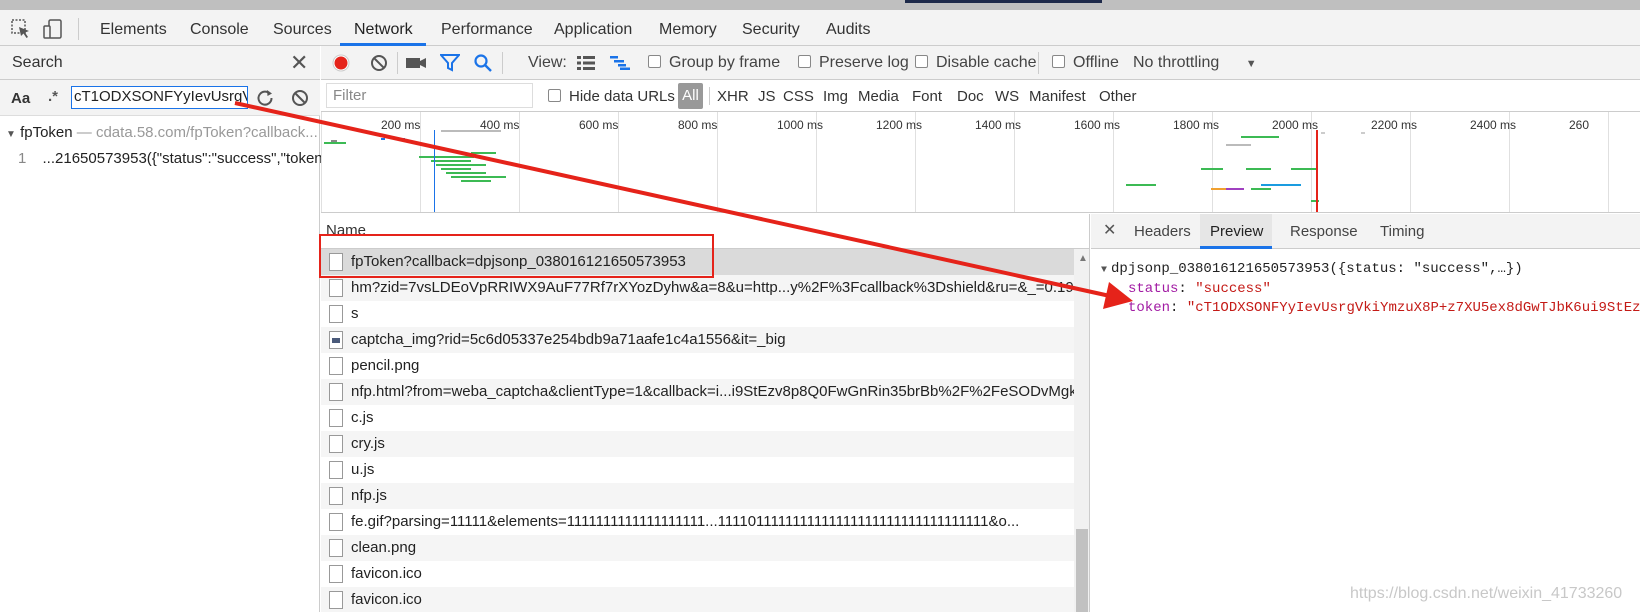  Describe the element at coordinates (697, 548) in the screenshot. I see `request-row: clean.png` at that location.